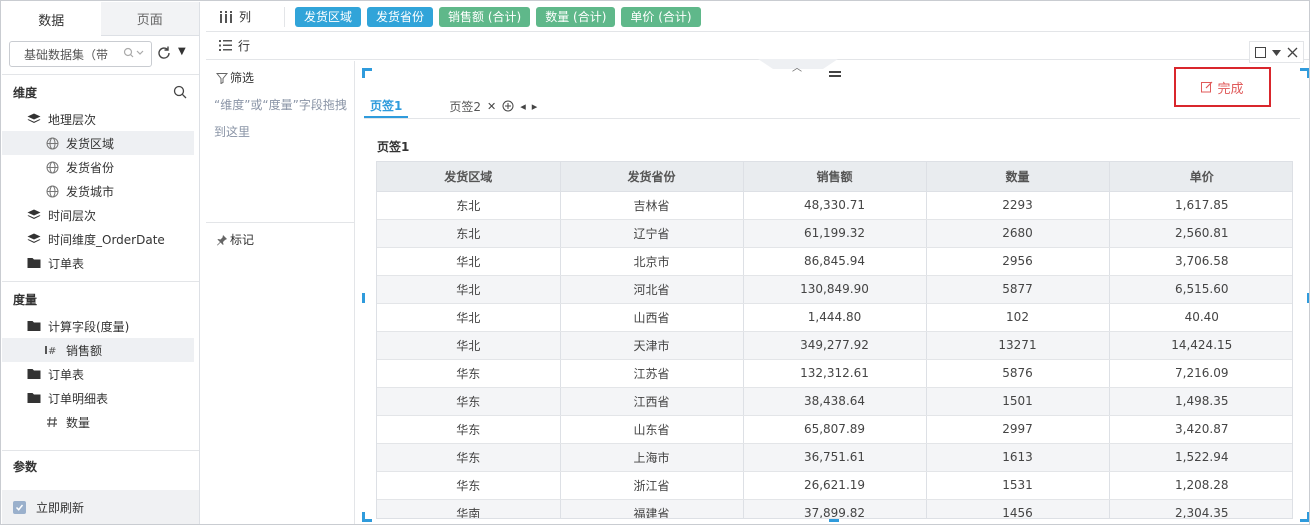 This screenshot has width=1310, height=525. Describe the element at coordinates (652, 177) in the screenshot. I see `column-header: 发货省份` at that location.